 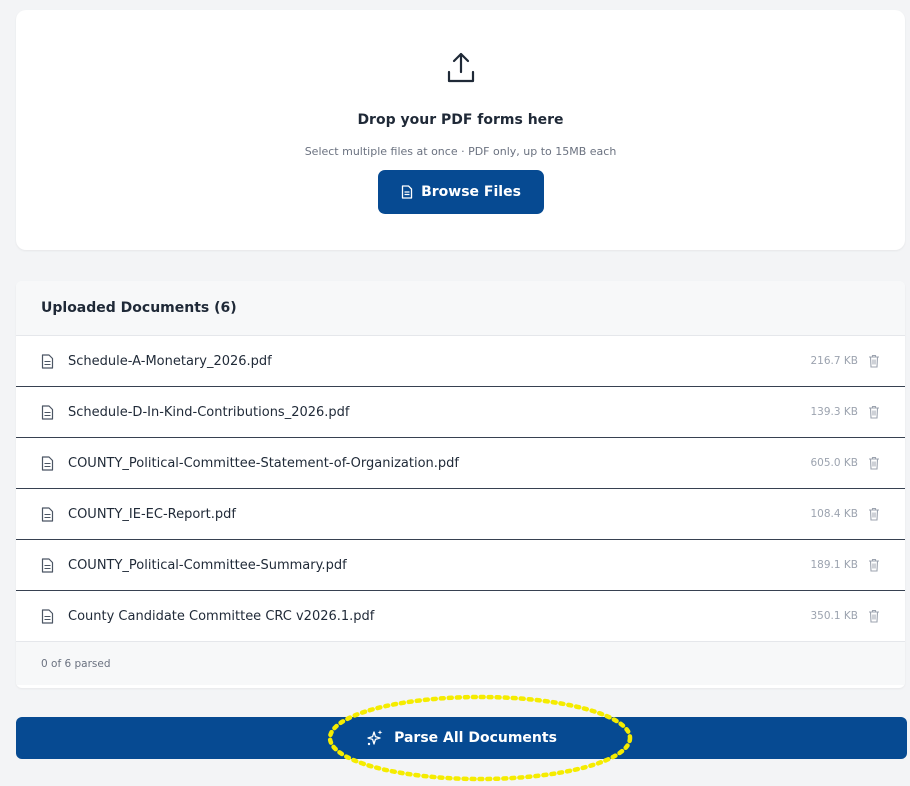 I want to click on dropzone-title: Drop your PDF forms here, so click(x=460, y=120).